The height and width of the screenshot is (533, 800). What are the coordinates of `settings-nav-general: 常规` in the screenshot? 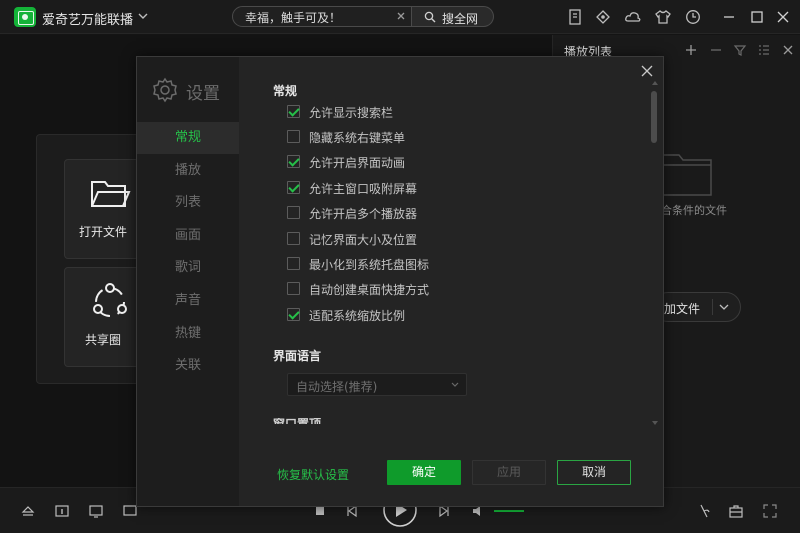 It's located at (188, 138).